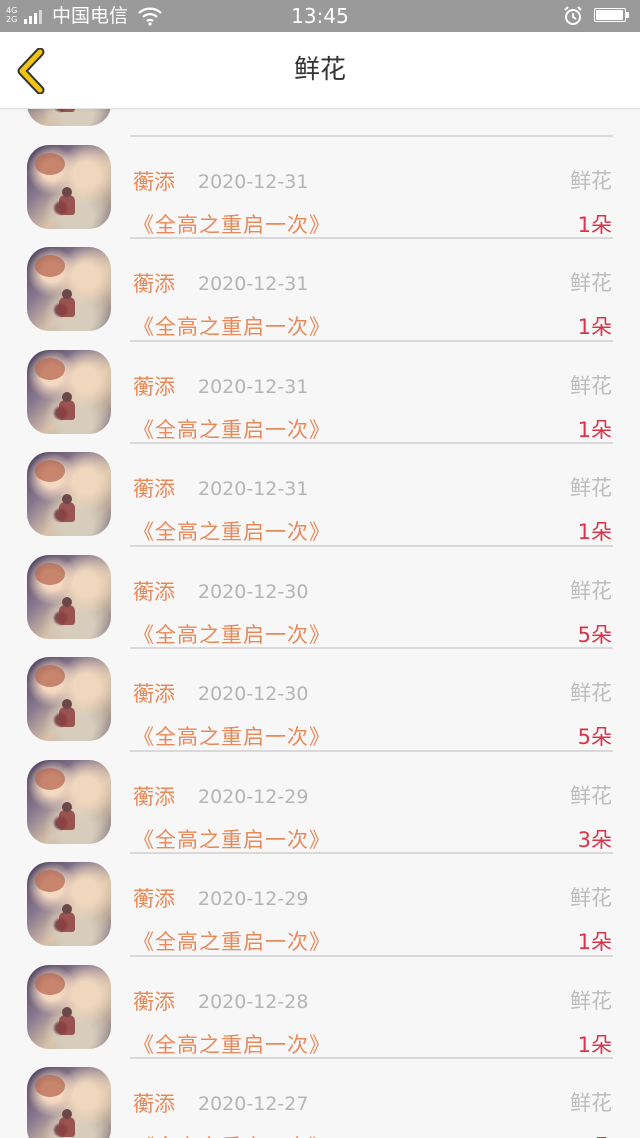  What do you see at coordinates (320, 1092) in the screenshot?
I see `list-item: 蘅添 2020-12-27 鲜花《全高之重启一次》 1朵` at bounding box center [320, 1092].